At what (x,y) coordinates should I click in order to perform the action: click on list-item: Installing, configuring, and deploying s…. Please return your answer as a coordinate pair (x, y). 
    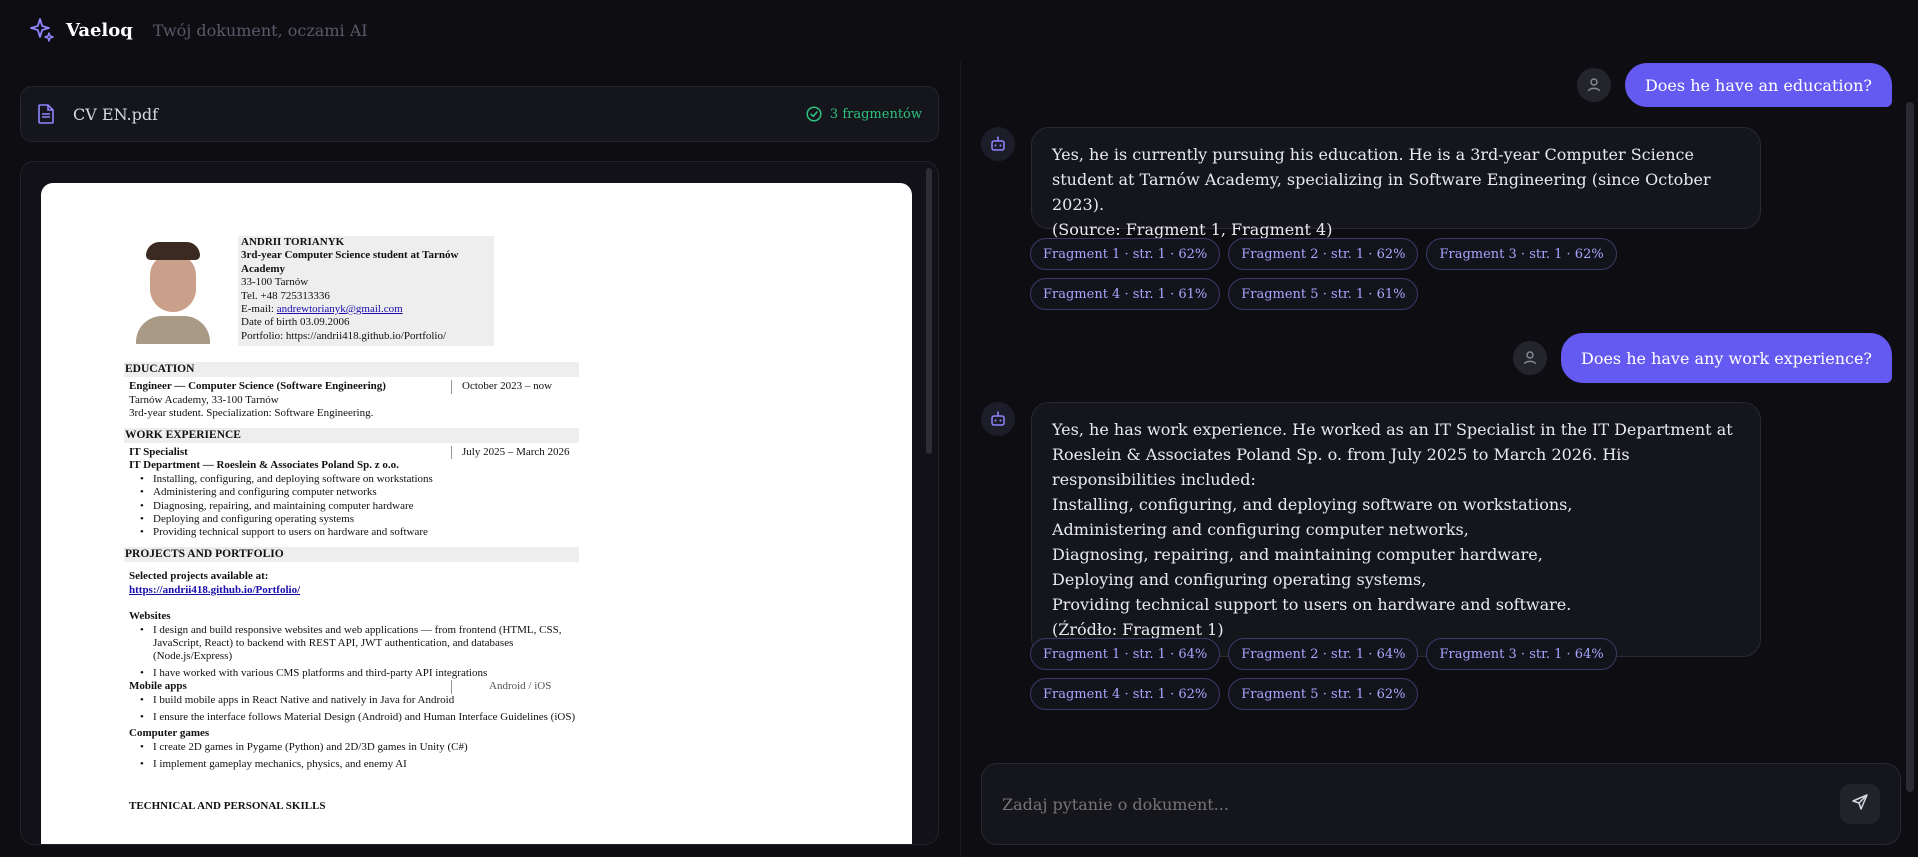
    Looking at the image, I should click on (359, 480).